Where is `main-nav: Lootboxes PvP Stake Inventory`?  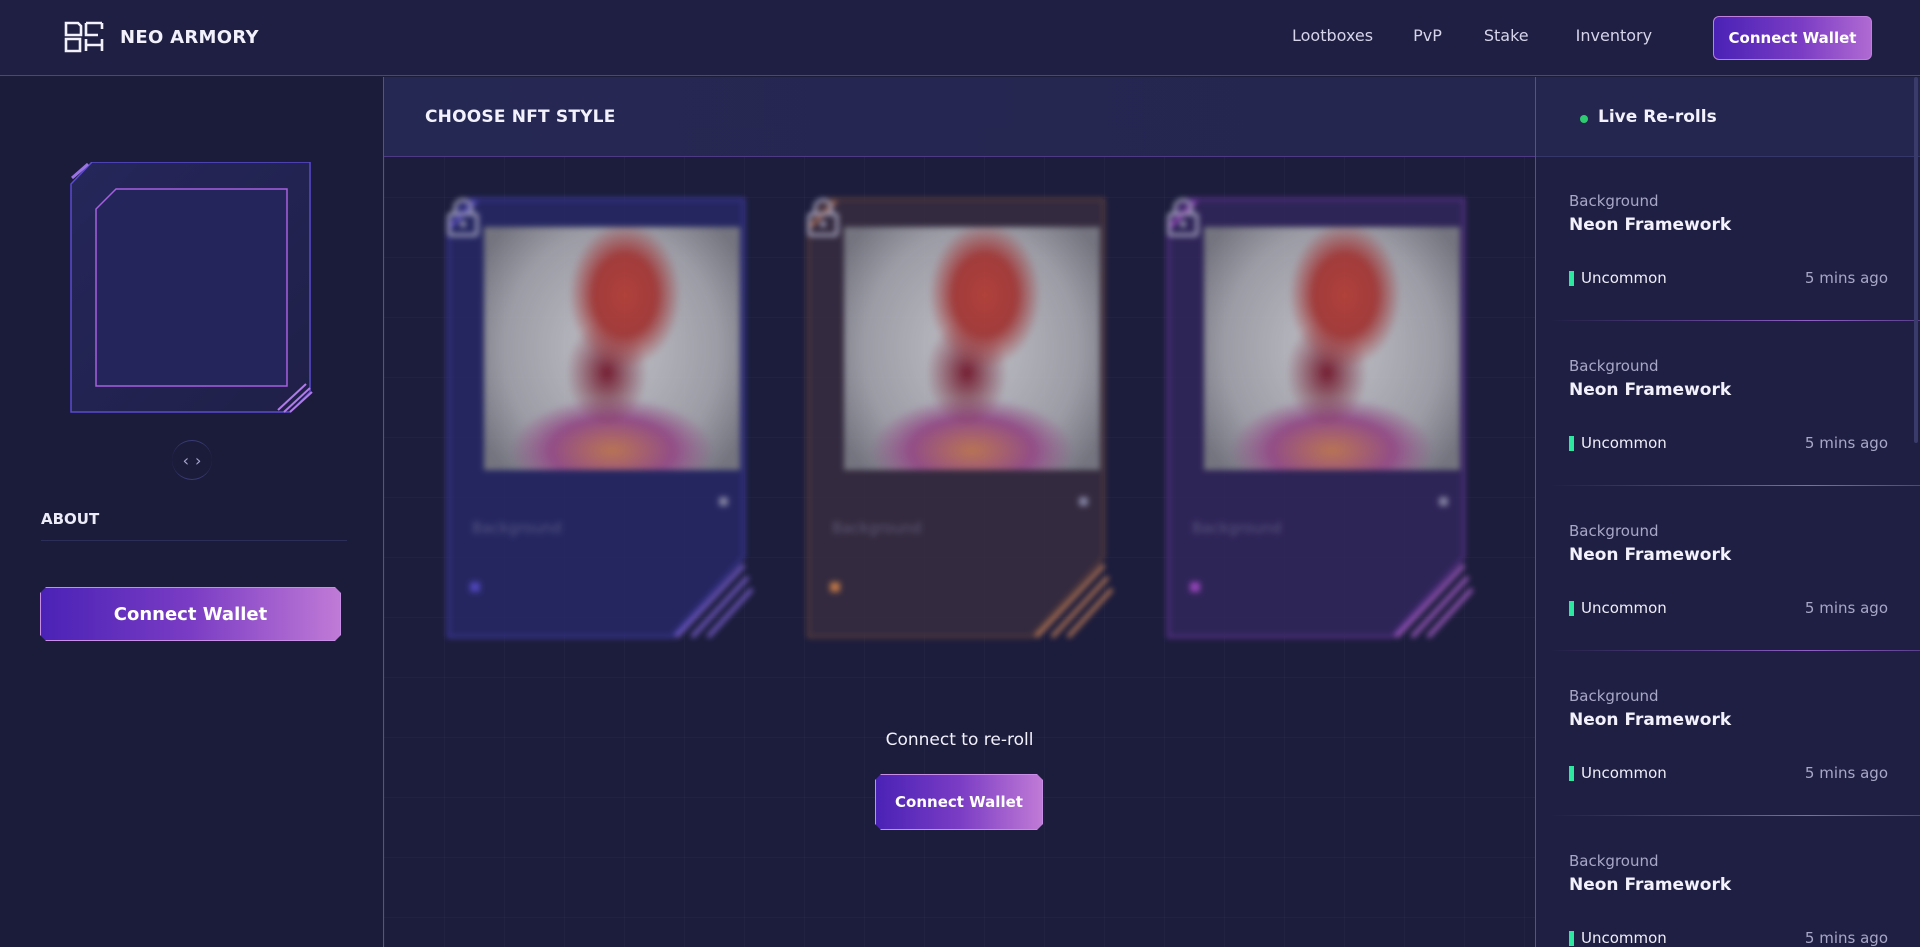
main-nav: Lootboxes PvP Stake Inventory is located at coordinates (1495, 35).